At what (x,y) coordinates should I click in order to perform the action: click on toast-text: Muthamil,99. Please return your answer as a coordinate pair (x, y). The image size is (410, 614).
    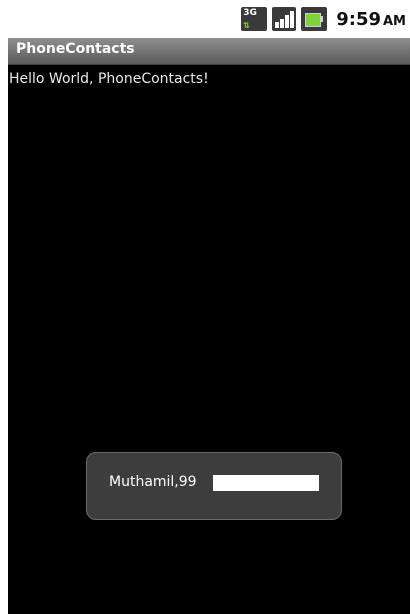
    Looking at the image, I should click on (153, 482).